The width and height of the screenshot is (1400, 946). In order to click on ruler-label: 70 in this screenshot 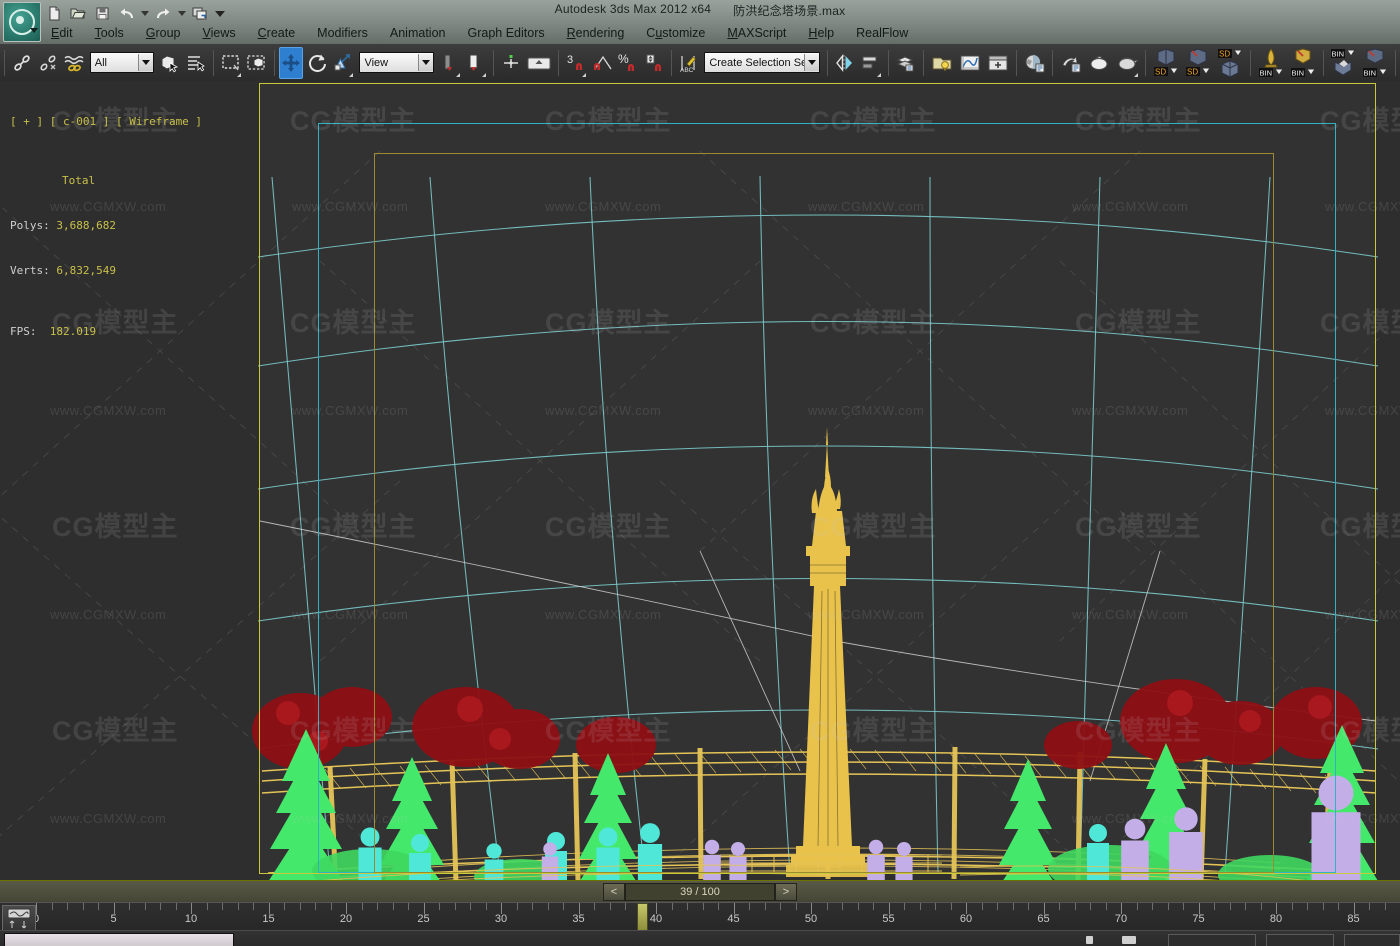, I will do `click(1121, 919)`.